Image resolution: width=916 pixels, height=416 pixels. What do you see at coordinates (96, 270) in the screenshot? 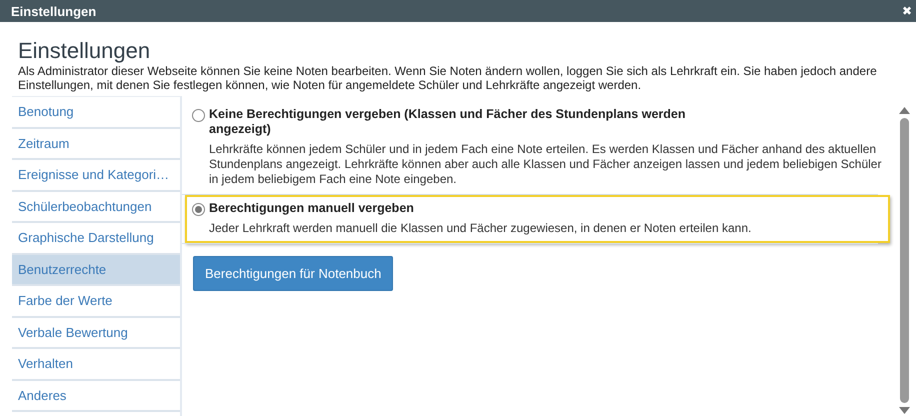
I see `sidebar-item: Benutzerrechte` at bounding box center [96, 270].